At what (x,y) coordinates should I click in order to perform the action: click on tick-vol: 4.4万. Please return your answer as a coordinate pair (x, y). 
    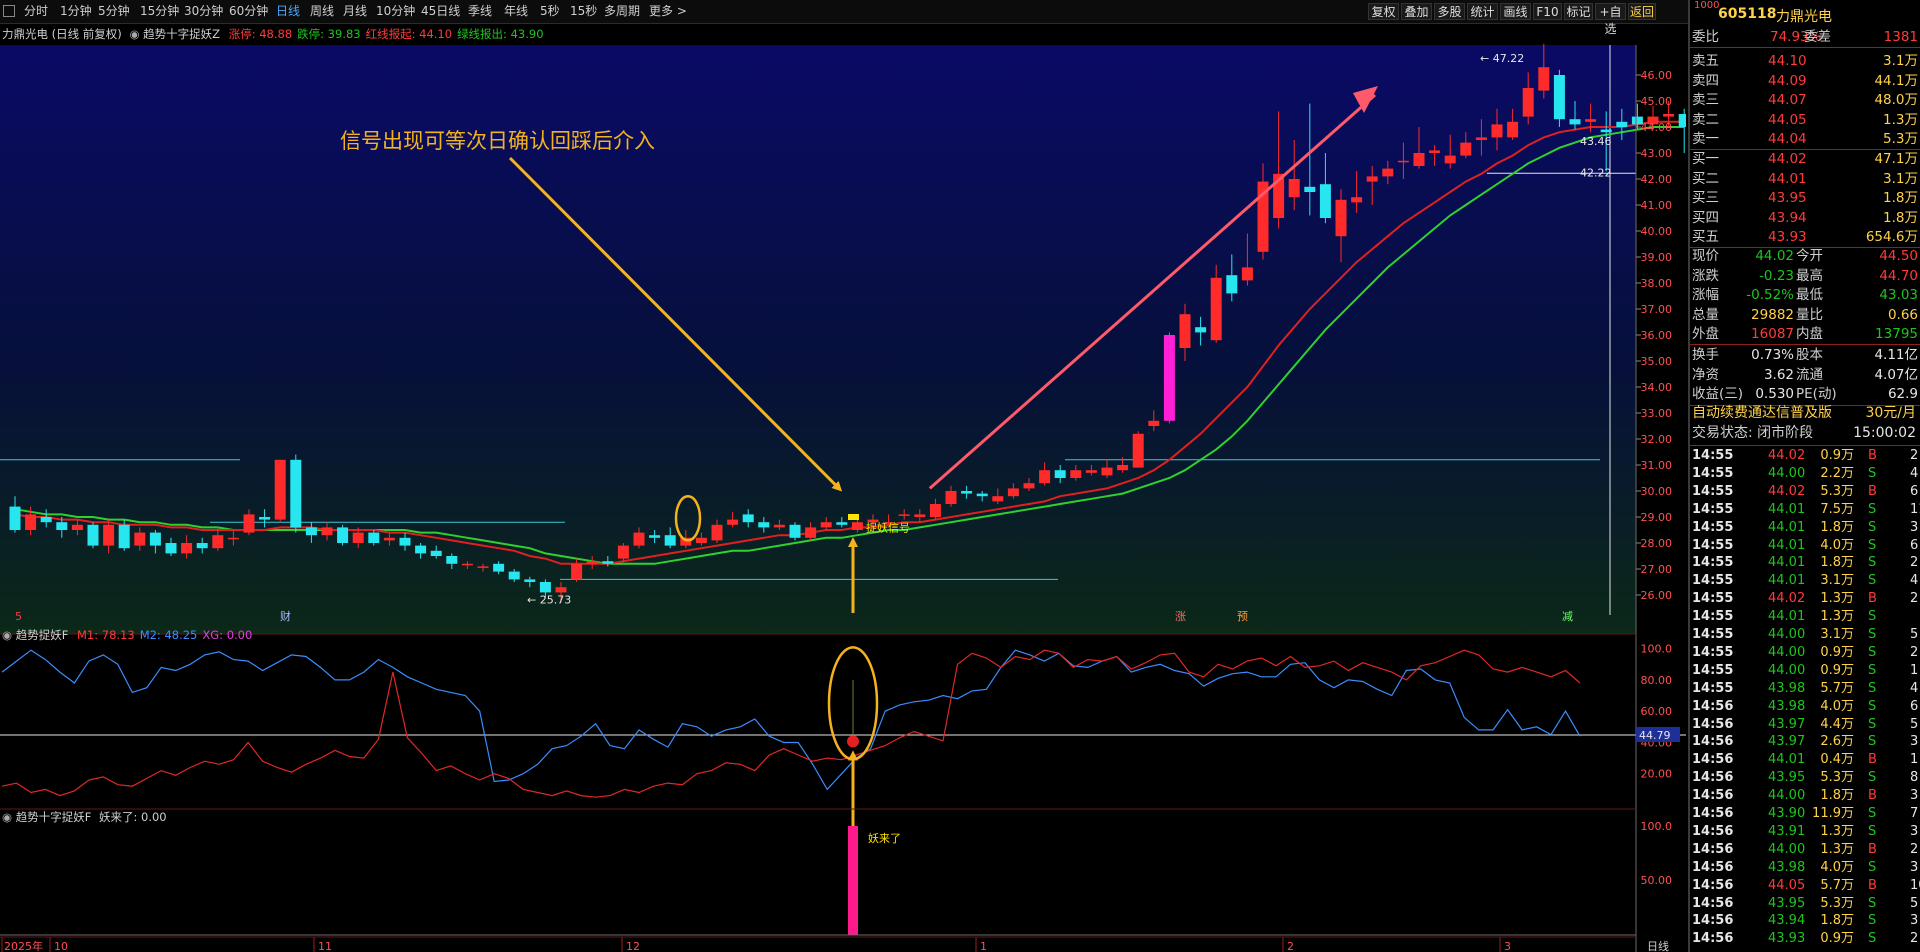
    Looking at the image, I should click on (1837, 724).